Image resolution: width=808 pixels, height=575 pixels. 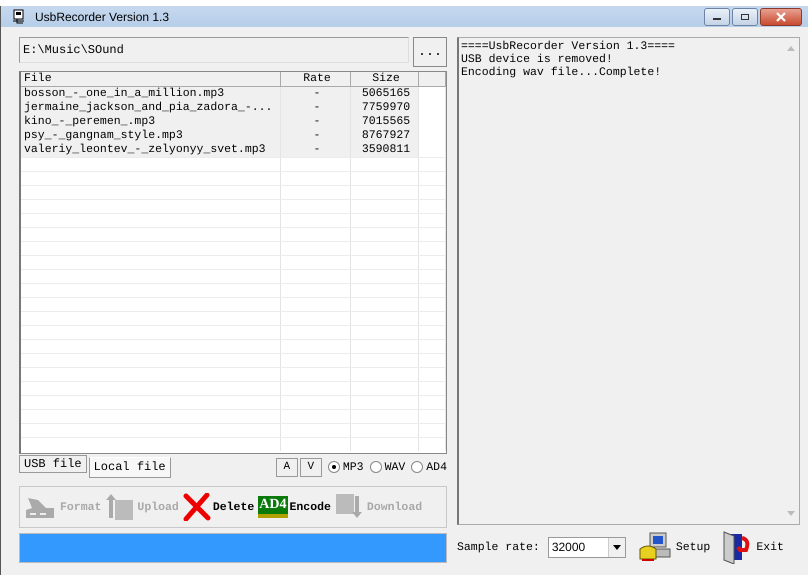 What do you see at coordinates (129, 467) in the screenshot?
I see `tab: Local file` at bounding box center [129, 467].